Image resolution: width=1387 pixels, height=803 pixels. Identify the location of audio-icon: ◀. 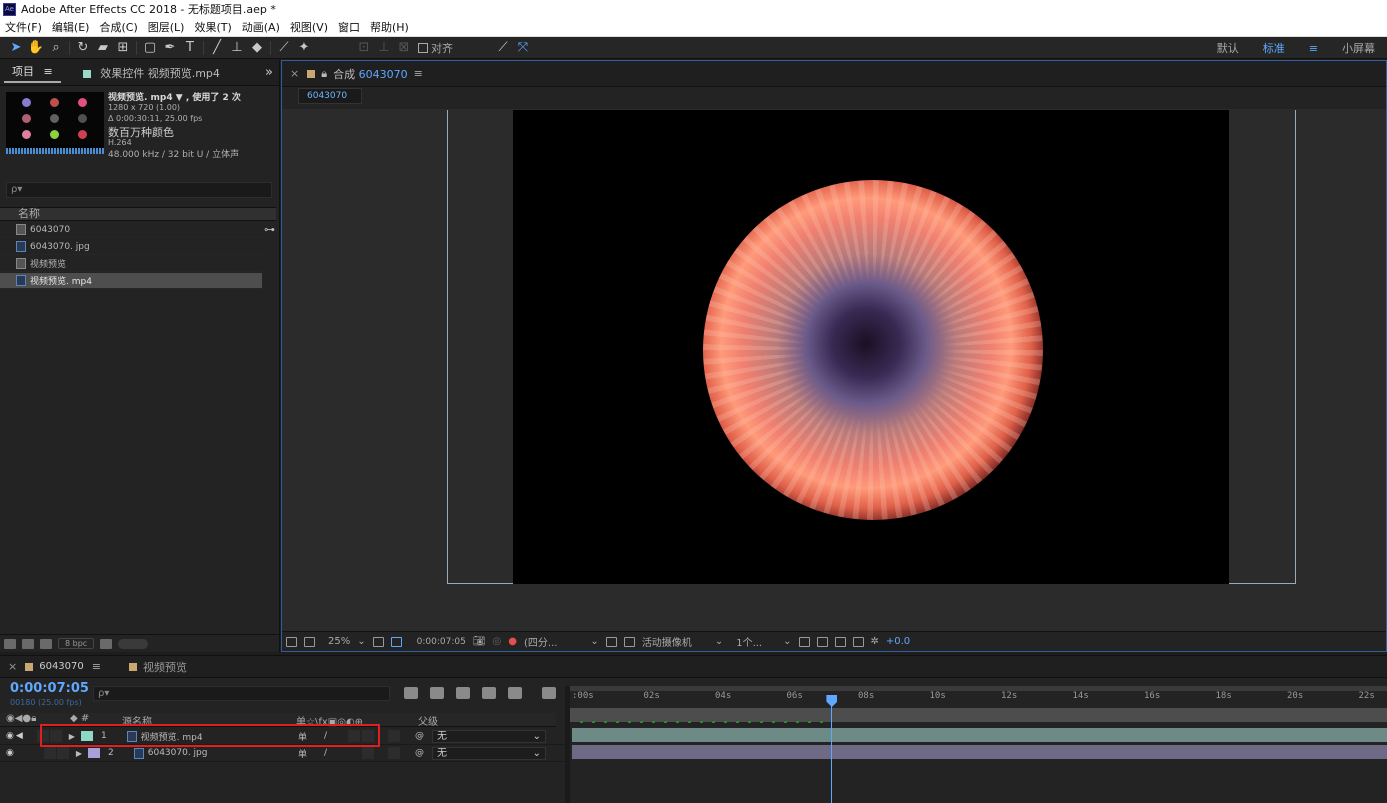
(19, 736).